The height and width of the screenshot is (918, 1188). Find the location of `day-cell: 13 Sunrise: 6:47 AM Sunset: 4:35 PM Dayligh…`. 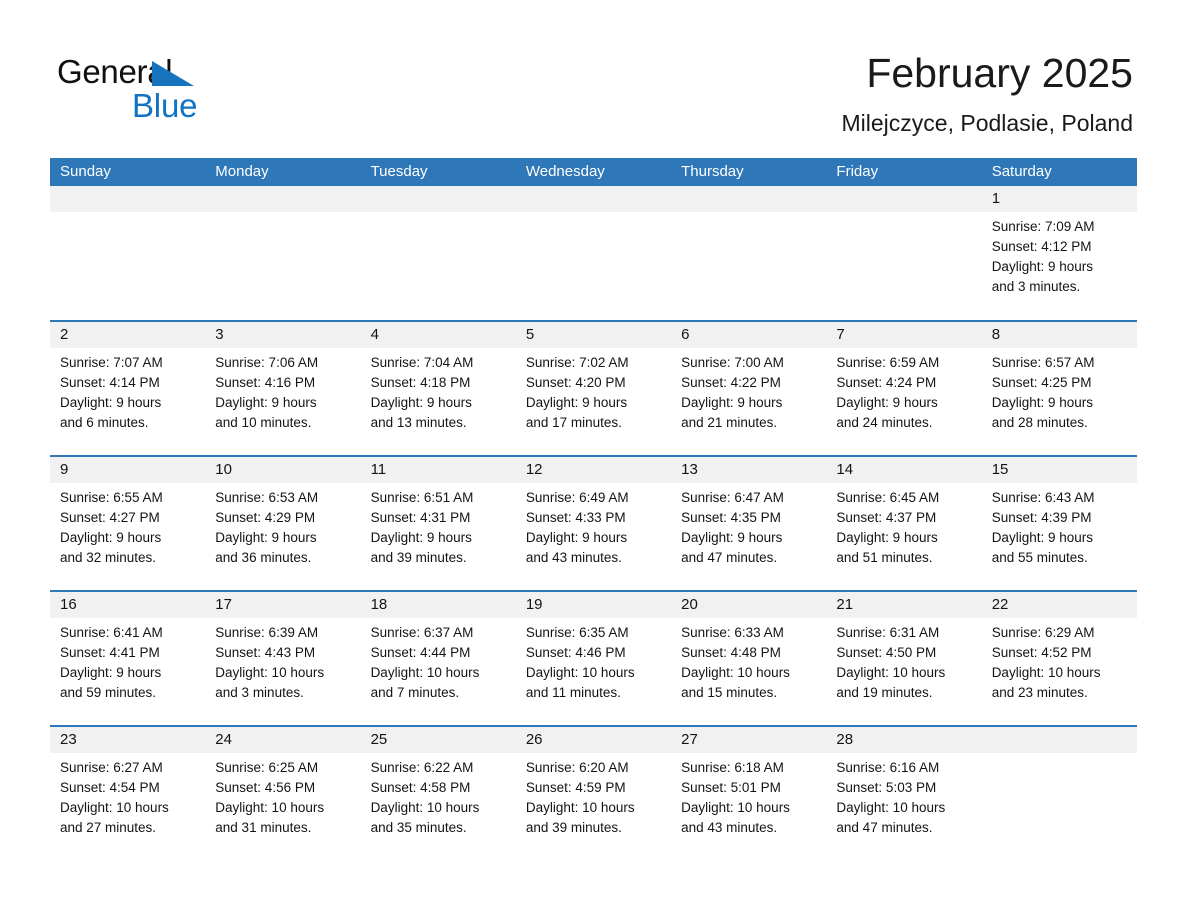

day-cell: 13 Sunrise: 6:47 AM Sunset: 4:35 PM Dayligh… is located at coordinates (749, 523).